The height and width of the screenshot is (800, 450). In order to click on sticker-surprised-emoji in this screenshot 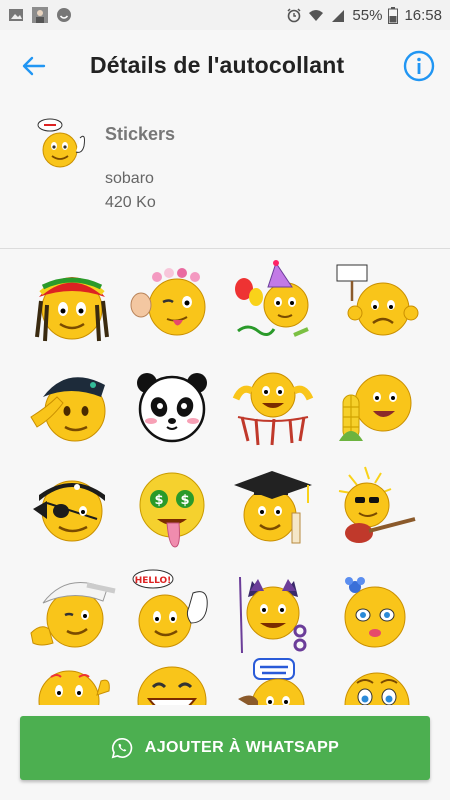, I will do `click(374, 680)`.